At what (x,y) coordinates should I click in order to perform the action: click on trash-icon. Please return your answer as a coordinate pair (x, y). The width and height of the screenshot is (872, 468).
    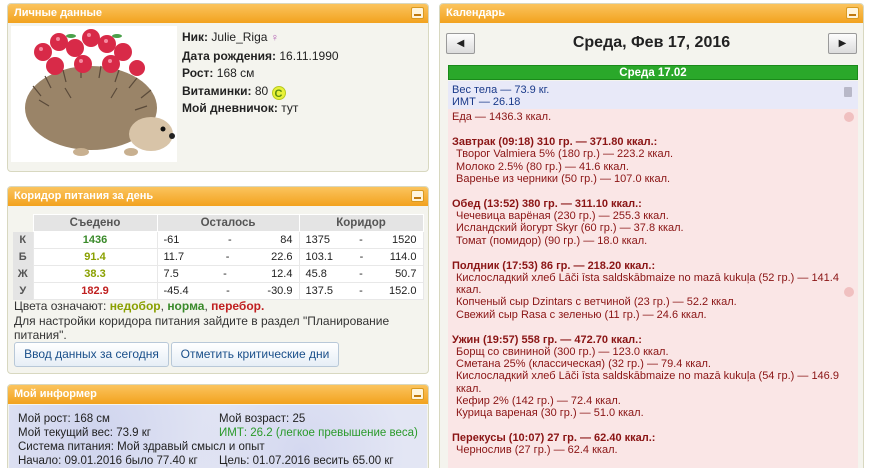
    Looking at the image, I should click on (848, 92).